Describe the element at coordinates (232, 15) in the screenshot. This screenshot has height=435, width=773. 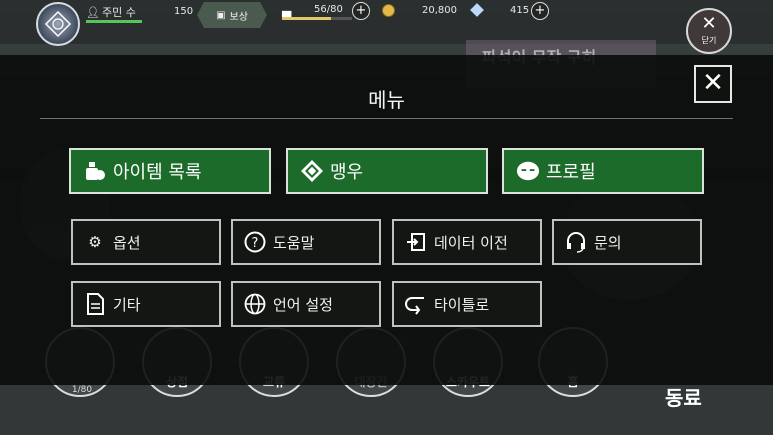
I see `reward-button: ▣ 보상` at that location.